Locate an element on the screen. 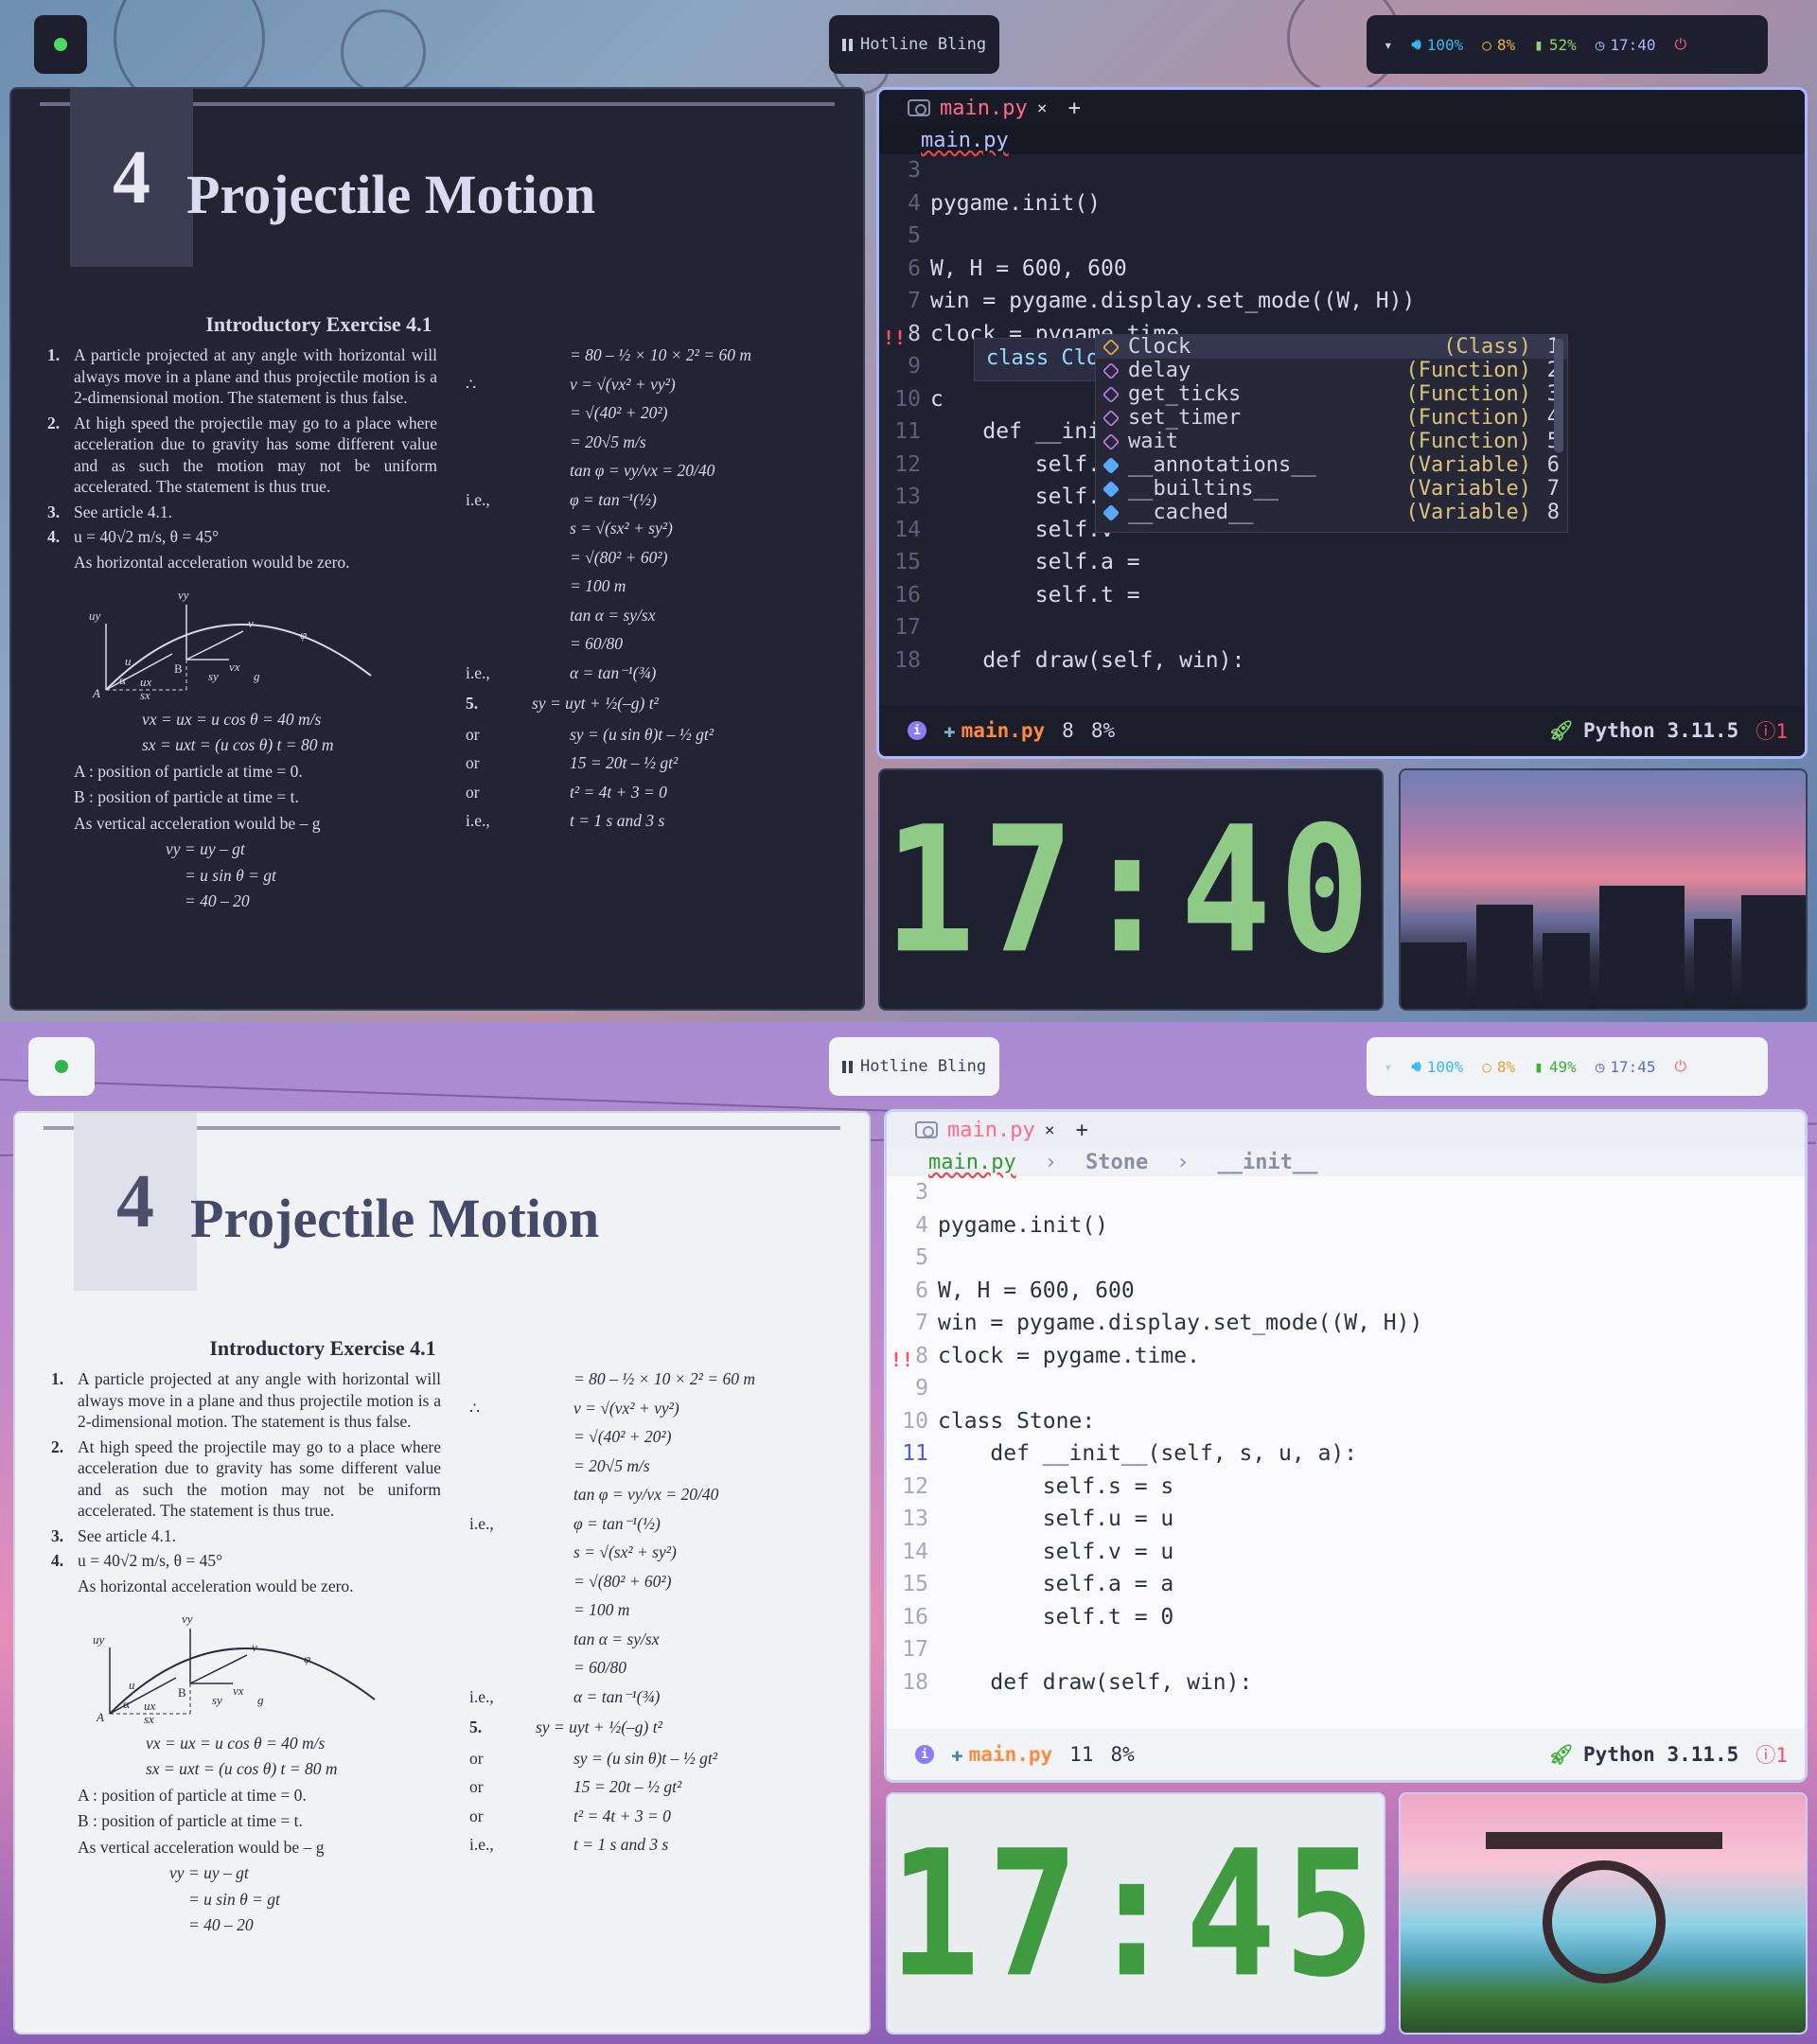  equation-row: = √(80² + 60²) is located at coordinates (619, 557).